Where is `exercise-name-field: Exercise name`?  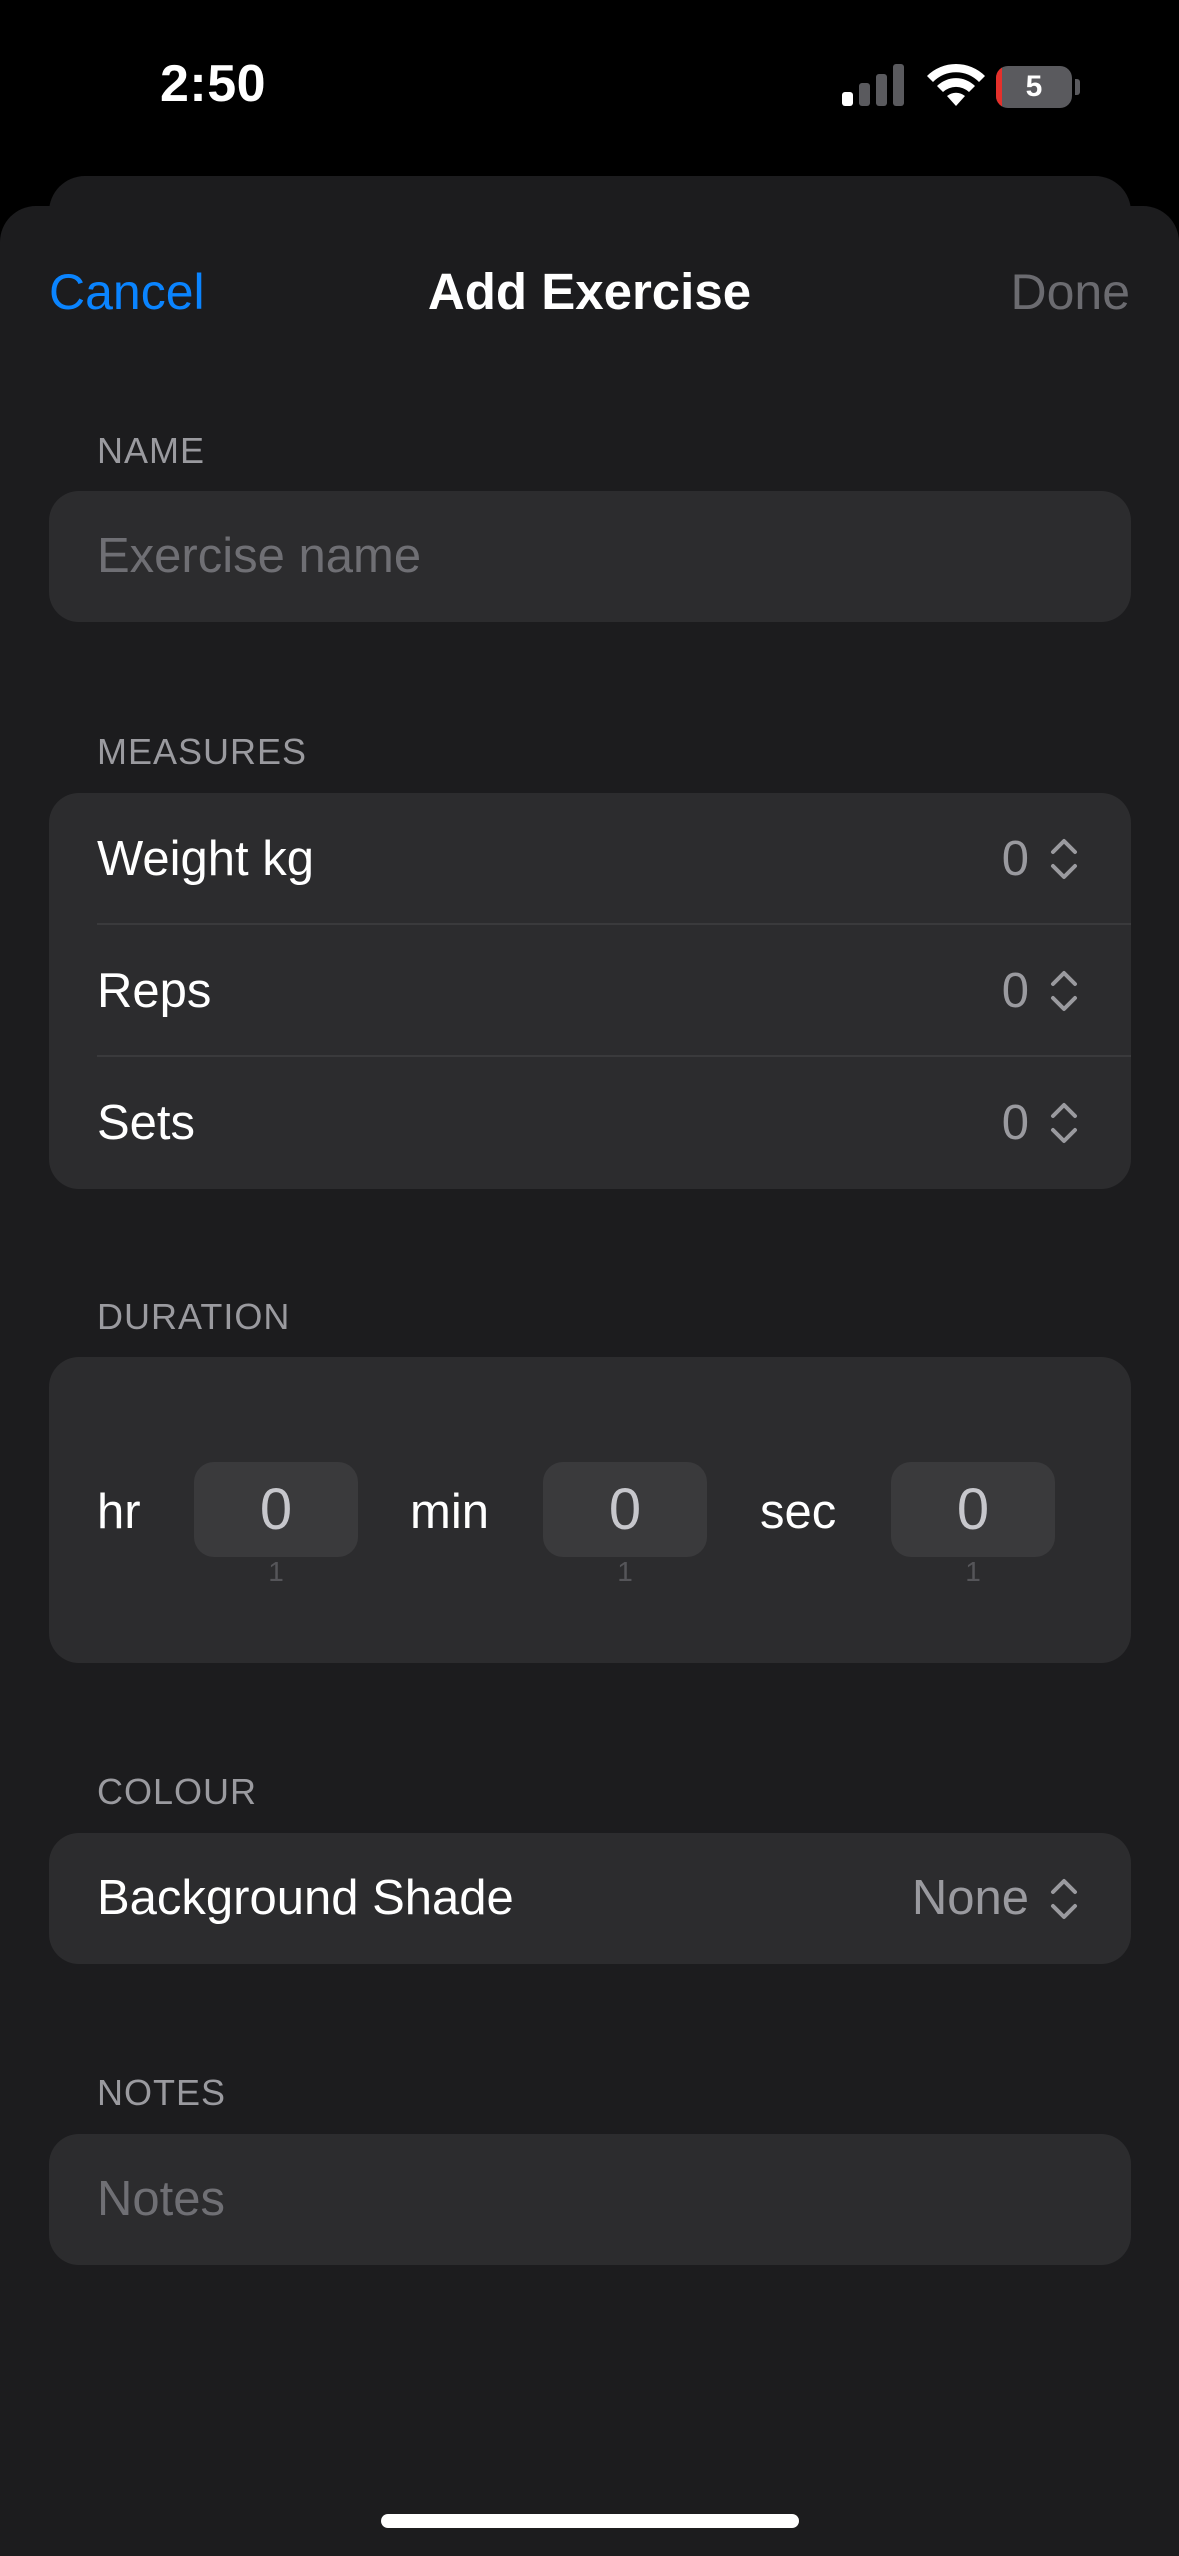 exercise-name-field: Exercise name is located at coordinates (590, 556).